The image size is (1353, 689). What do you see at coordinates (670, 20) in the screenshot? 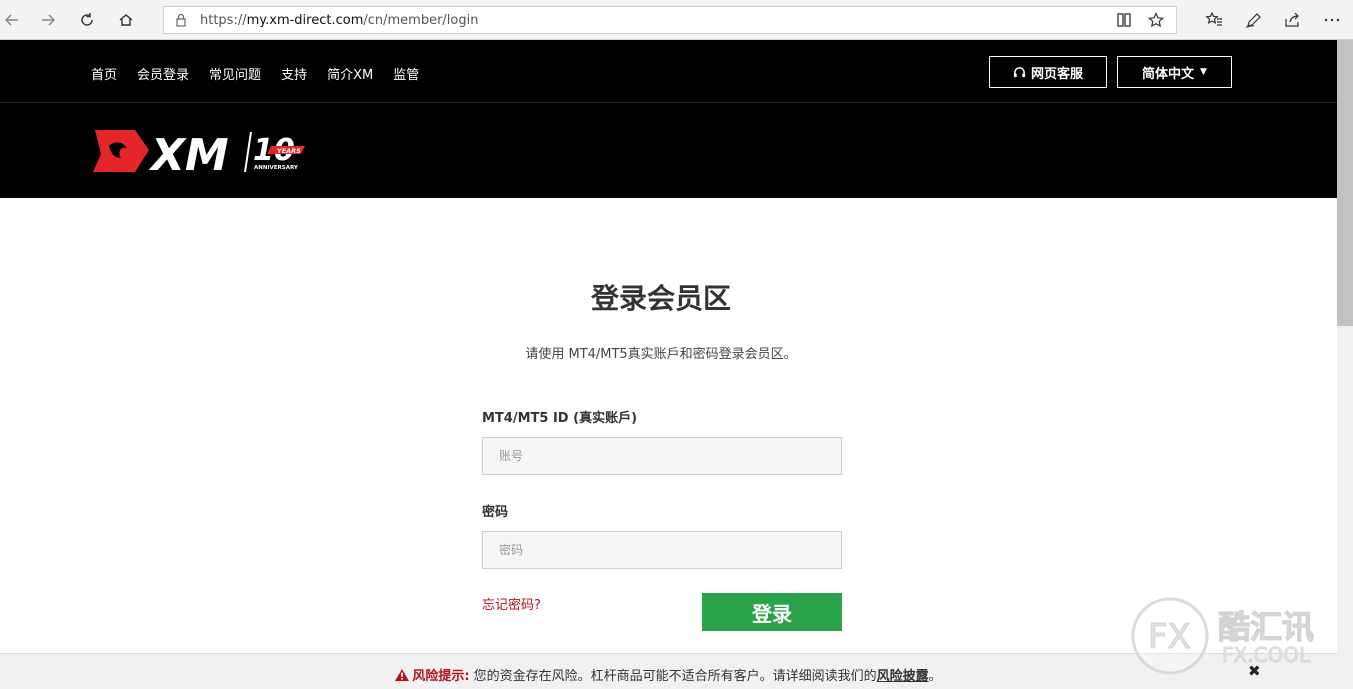
I see `address-bar: https://my.xm-direct.com/cn/member/login` at bounding box center [670, 20].